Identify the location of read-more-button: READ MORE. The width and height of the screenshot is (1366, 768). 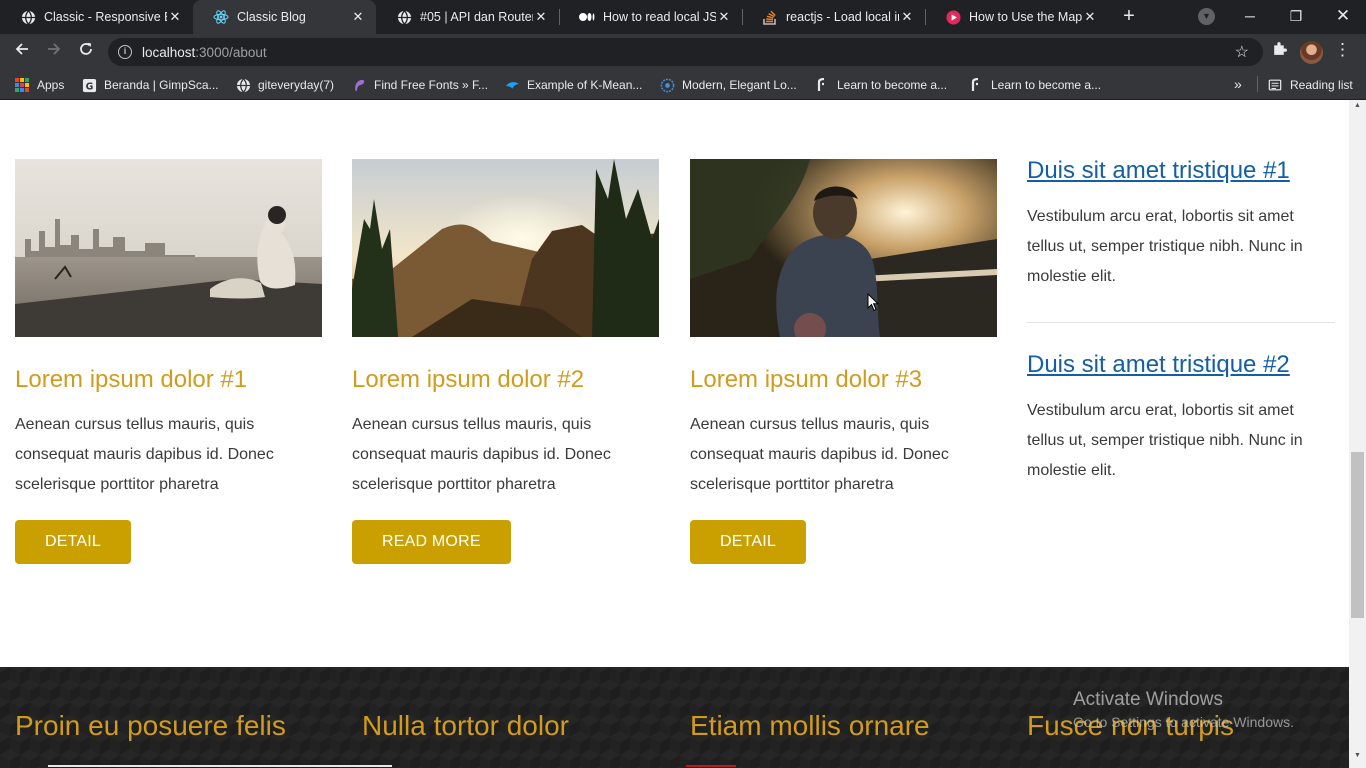
(431, 542).